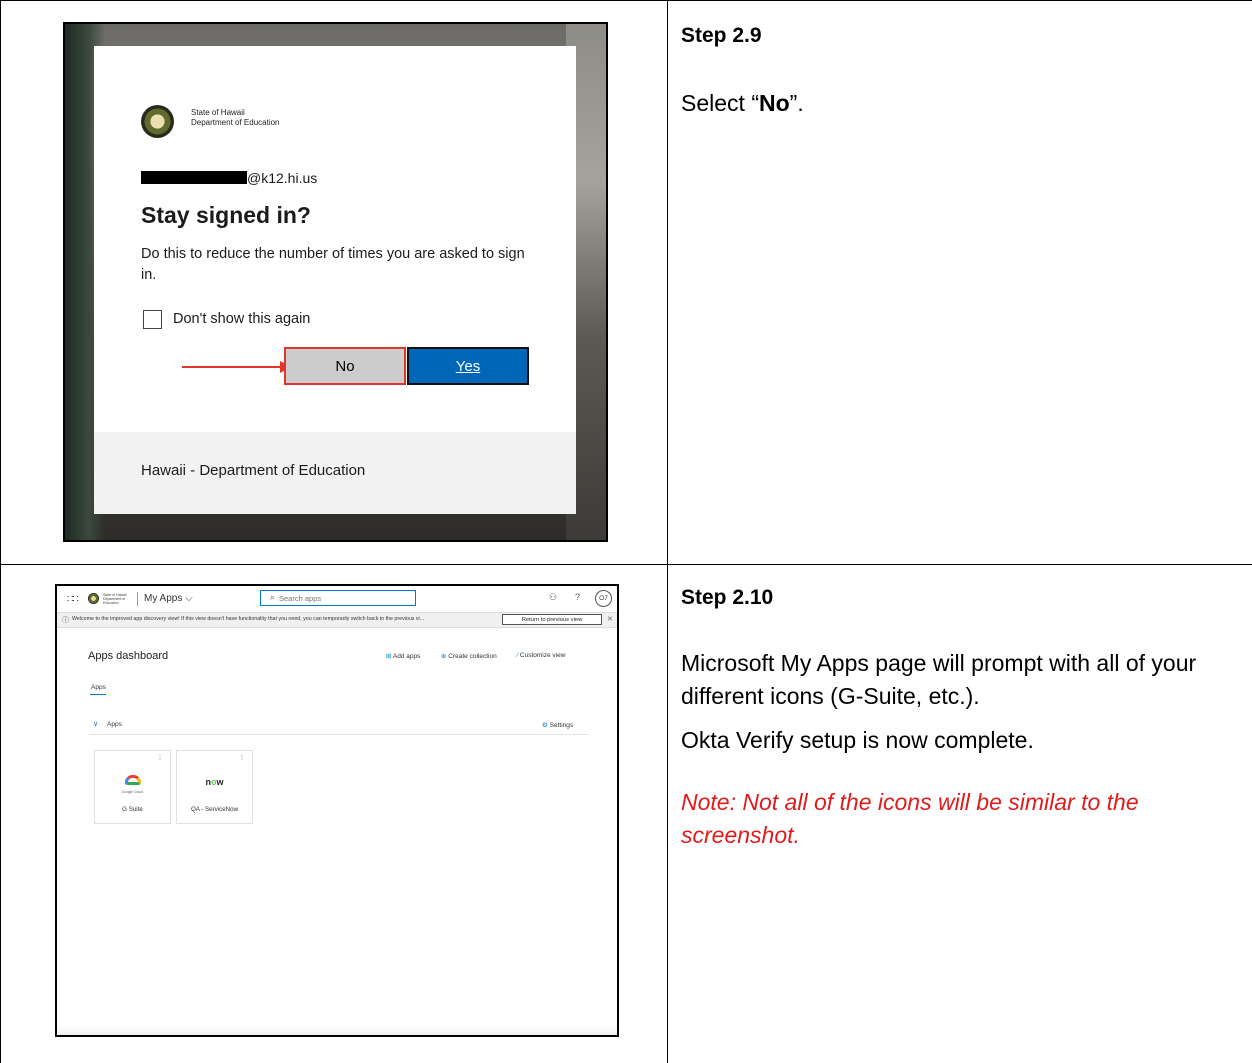  I want to click on section-title: Apps, so click(114, 724).